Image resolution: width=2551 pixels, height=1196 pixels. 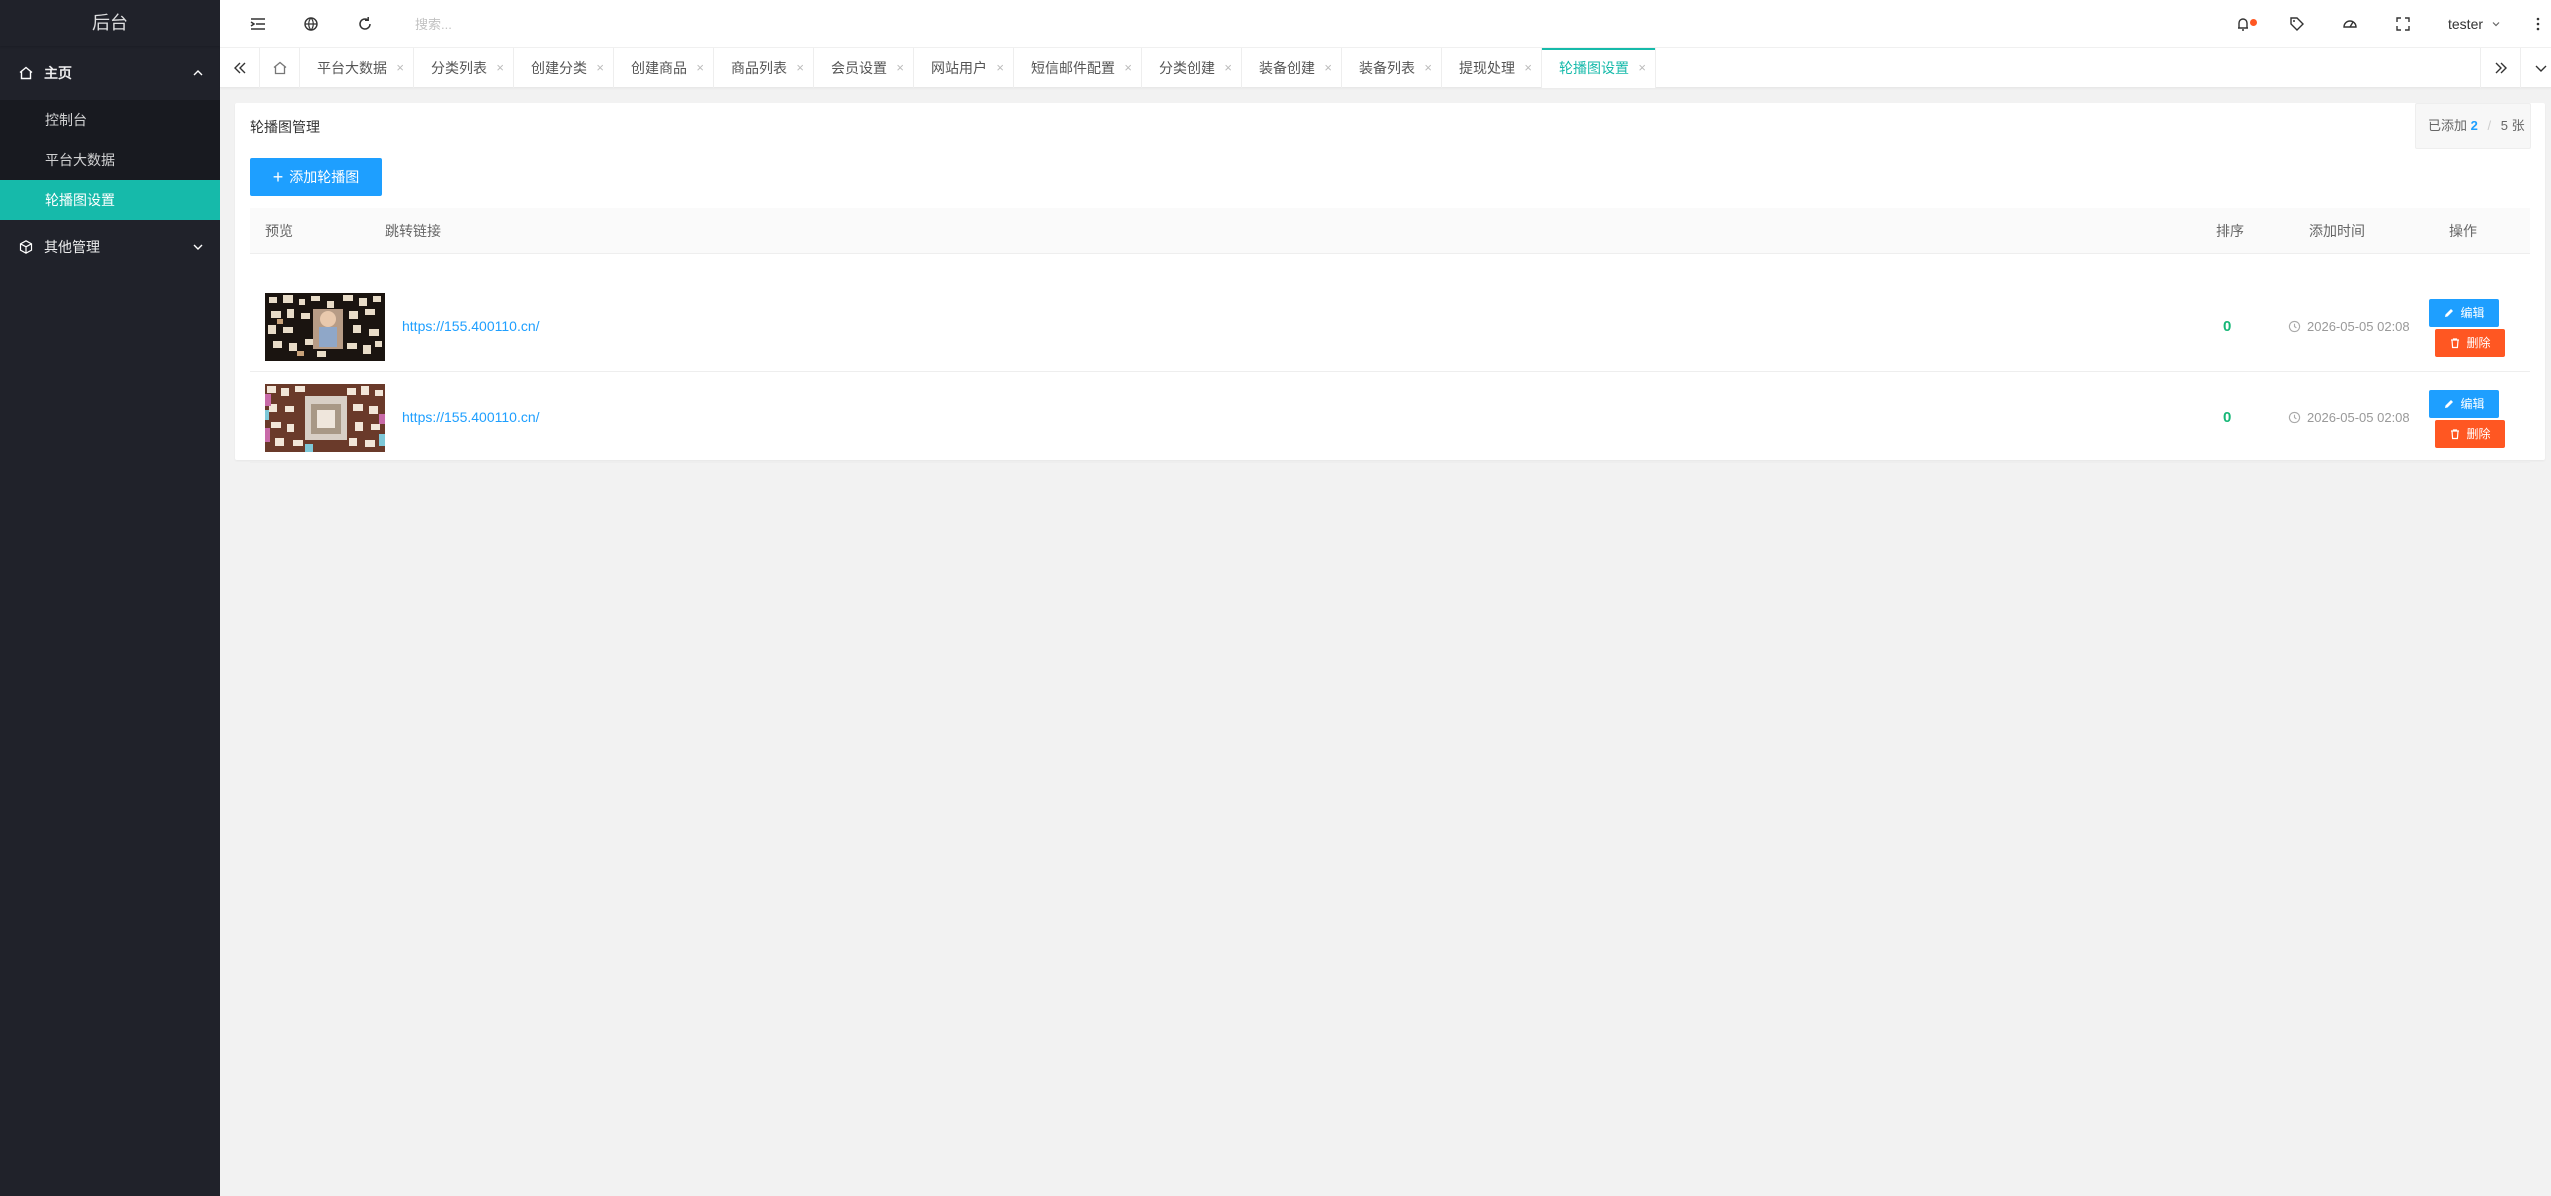 I want to click on sidebar-group-other: 其他管理, so click(x=110, y=247).